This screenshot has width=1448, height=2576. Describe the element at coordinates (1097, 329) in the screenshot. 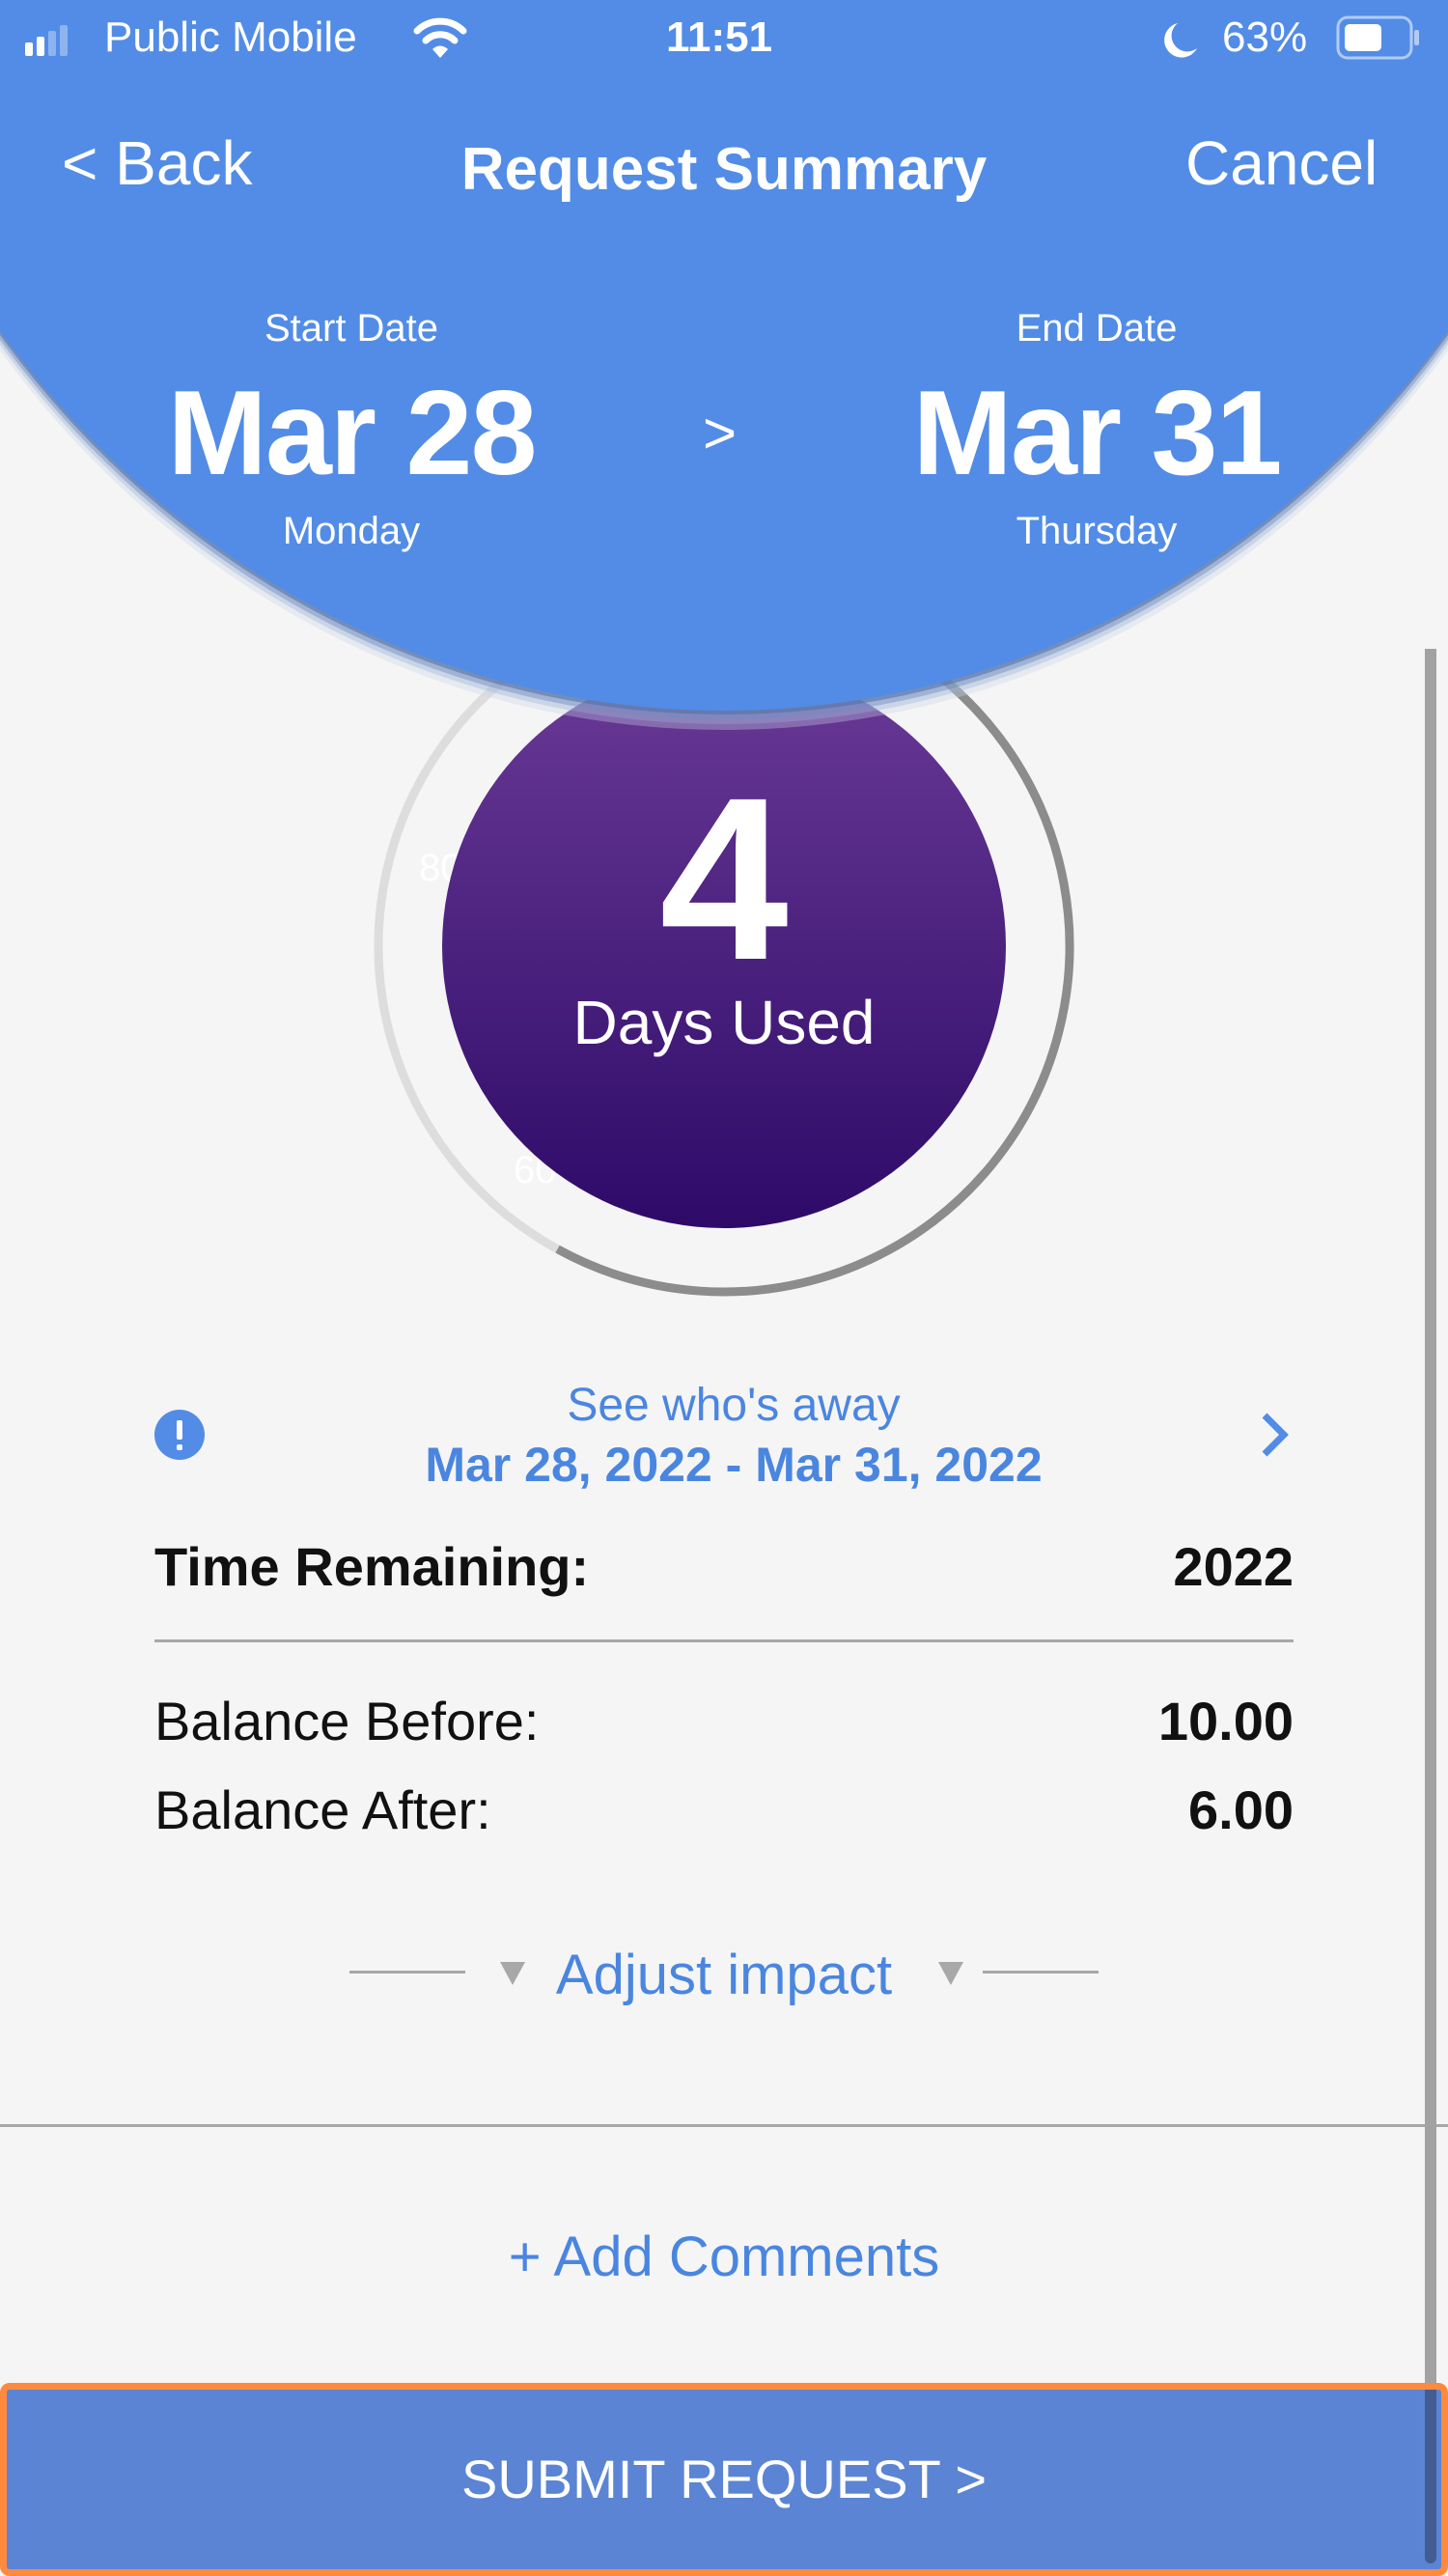

I see `end-date-label: End Date` at that location.